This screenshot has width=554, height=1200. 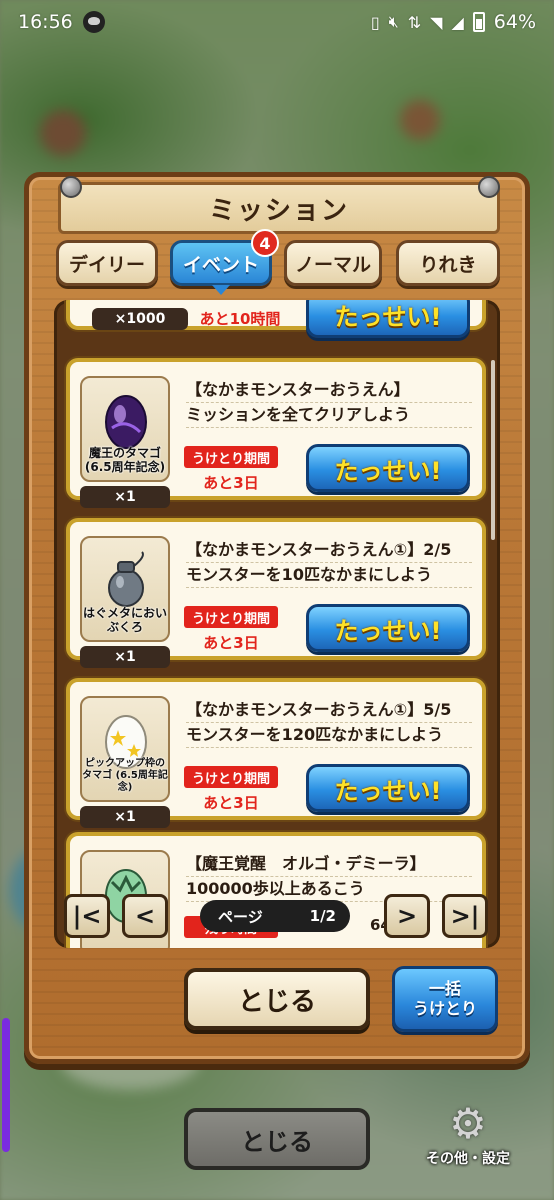 I want to click on mission-title: 【なかまモンスターおうえん】, so click(x=329, y=390).